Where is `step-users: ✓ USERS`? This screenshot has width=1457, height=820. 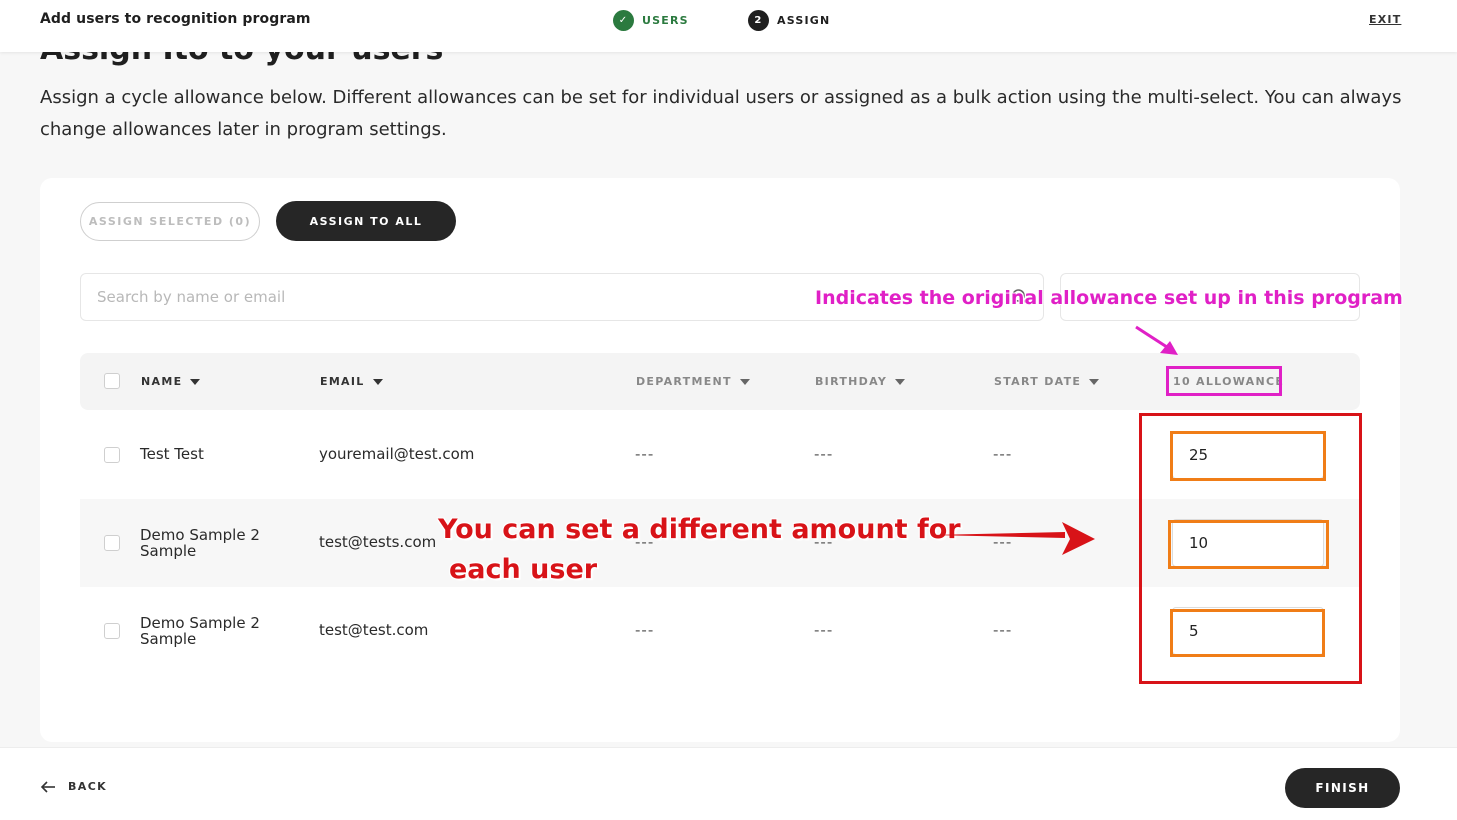 step-users: ✓ USERS is located at coordinates (651, 20).